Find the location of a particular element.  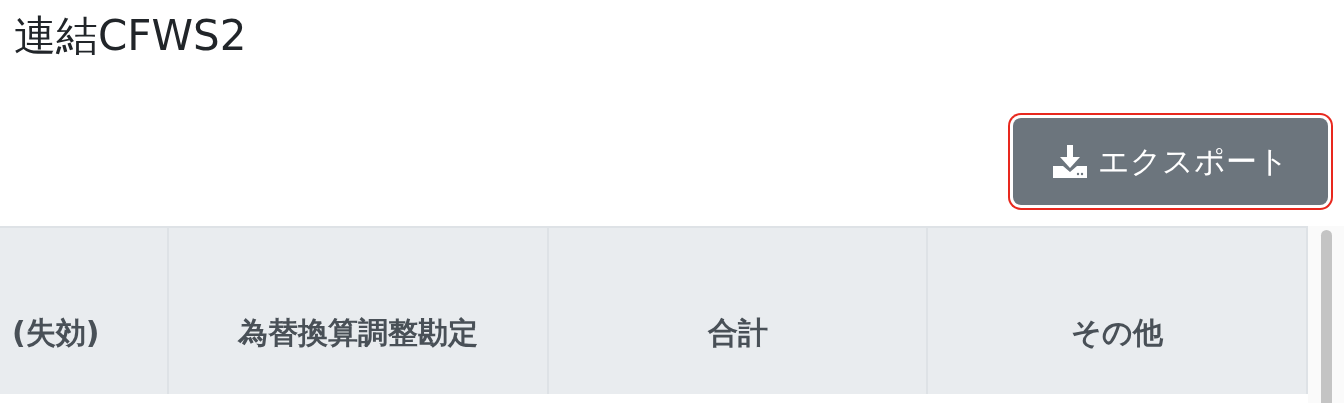

column-header: (失効) is located at coordinates (84, 311).